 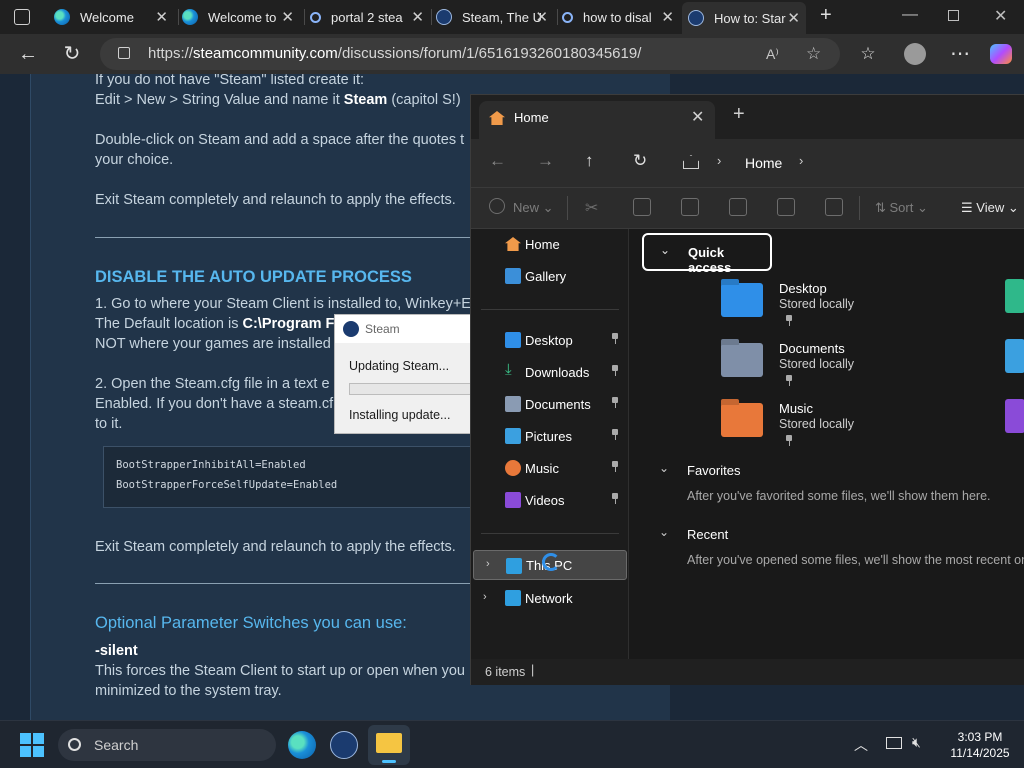 I want to click on delete-icon, so click(x=834, y=207).